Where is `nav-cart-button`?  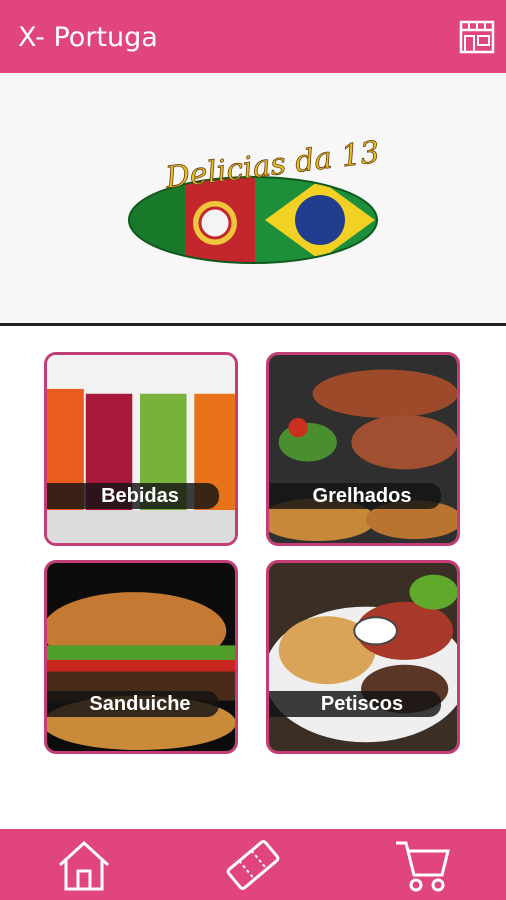 nav-cart-button is located at coordinates (422, 865).